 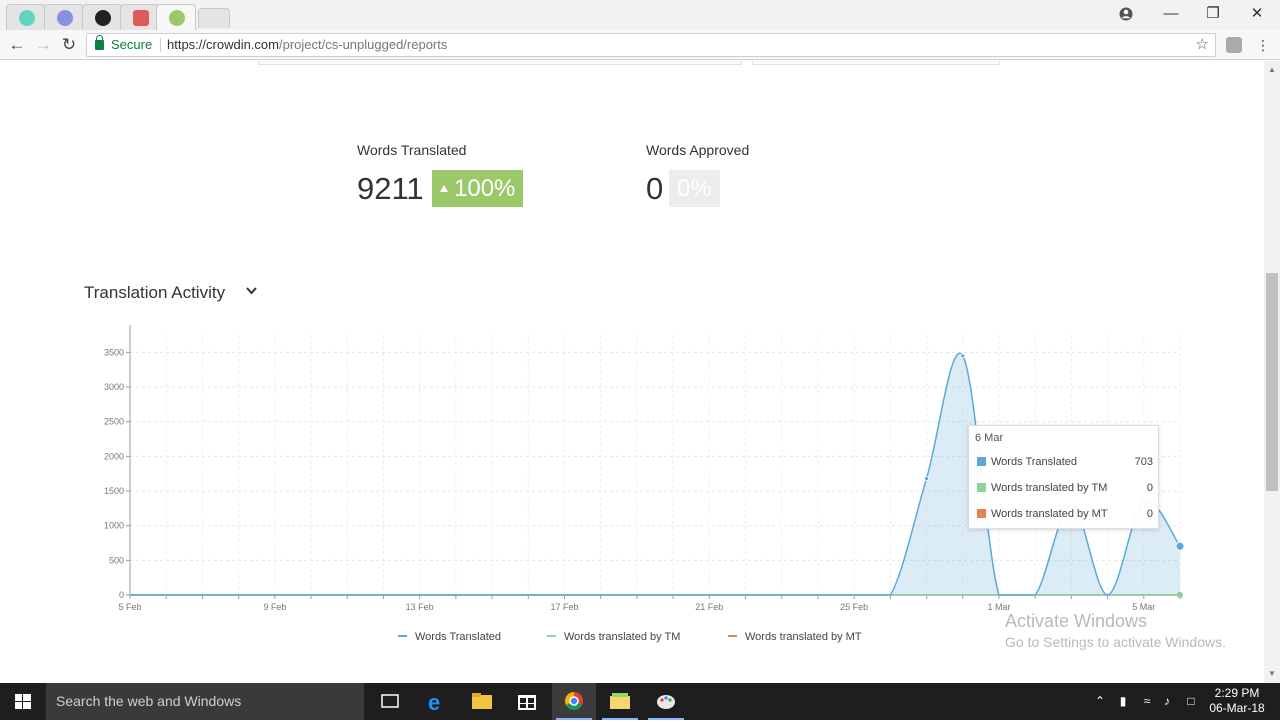 I want to click on approved-percent-badge: 0%, so click(x=694, y=188).